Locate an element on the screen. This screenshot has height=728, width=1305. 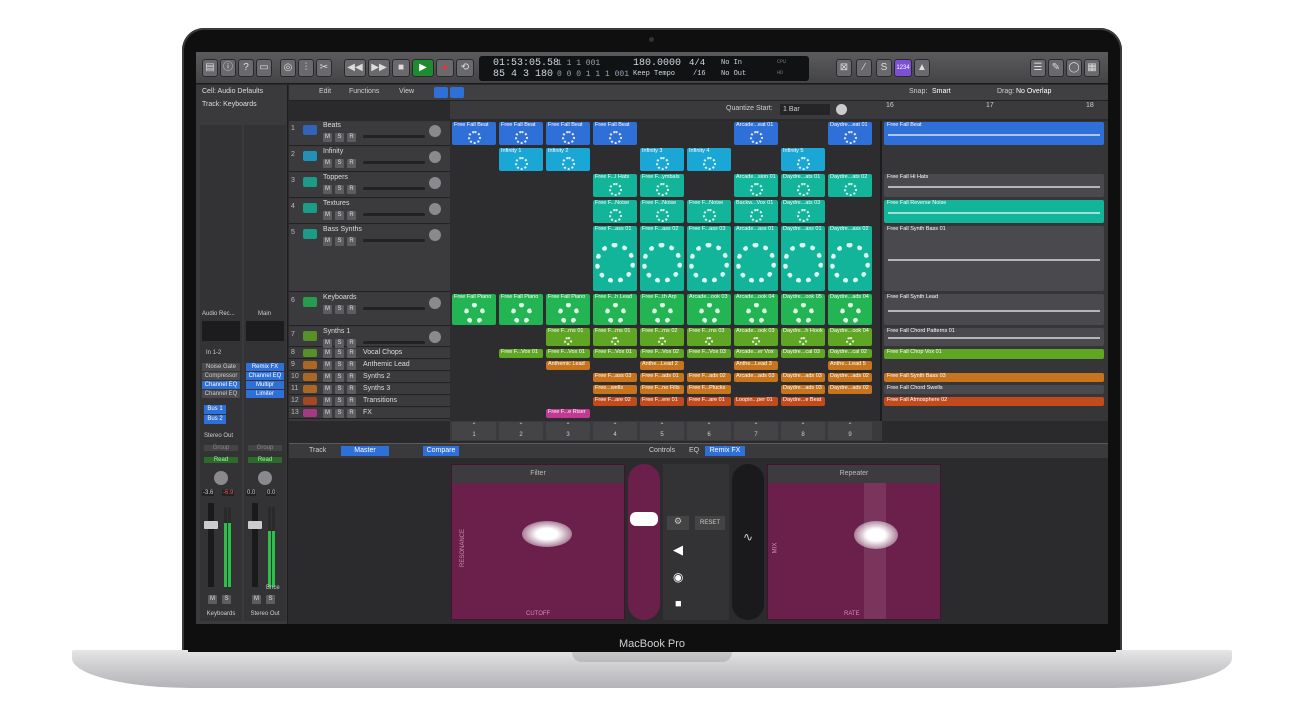
loop-cell: Free F...ymbals is located at coordinates (662, 185).